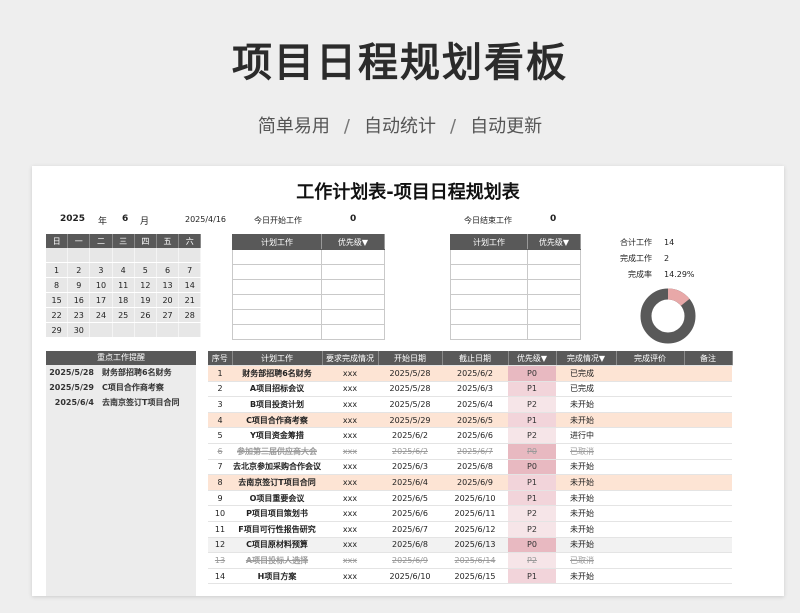 The width and height of the screenshot is (800, 613). What do you see at coordinates (277, 498) in the screenshot?
I see `task-name: O项目重要会议` at bounding box center [277, 498].